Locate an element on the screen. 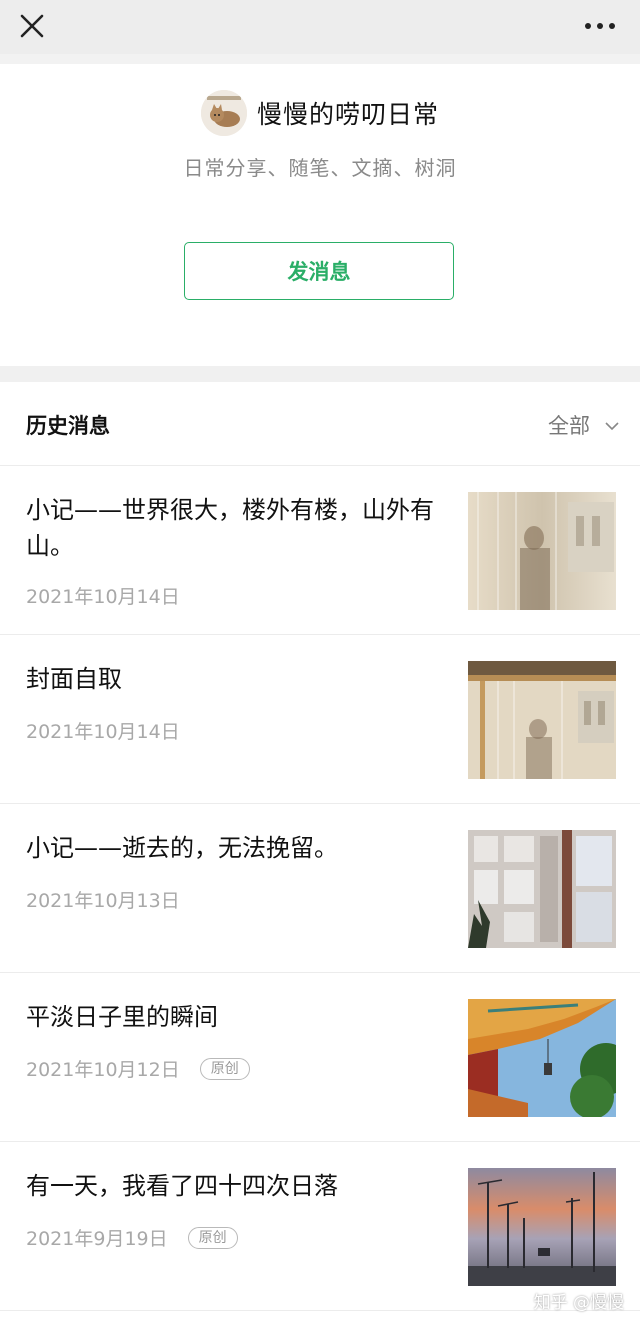 This screenshot has height=1326, width=640. history-title: 历史消息 is located at coordinates (68, 426).